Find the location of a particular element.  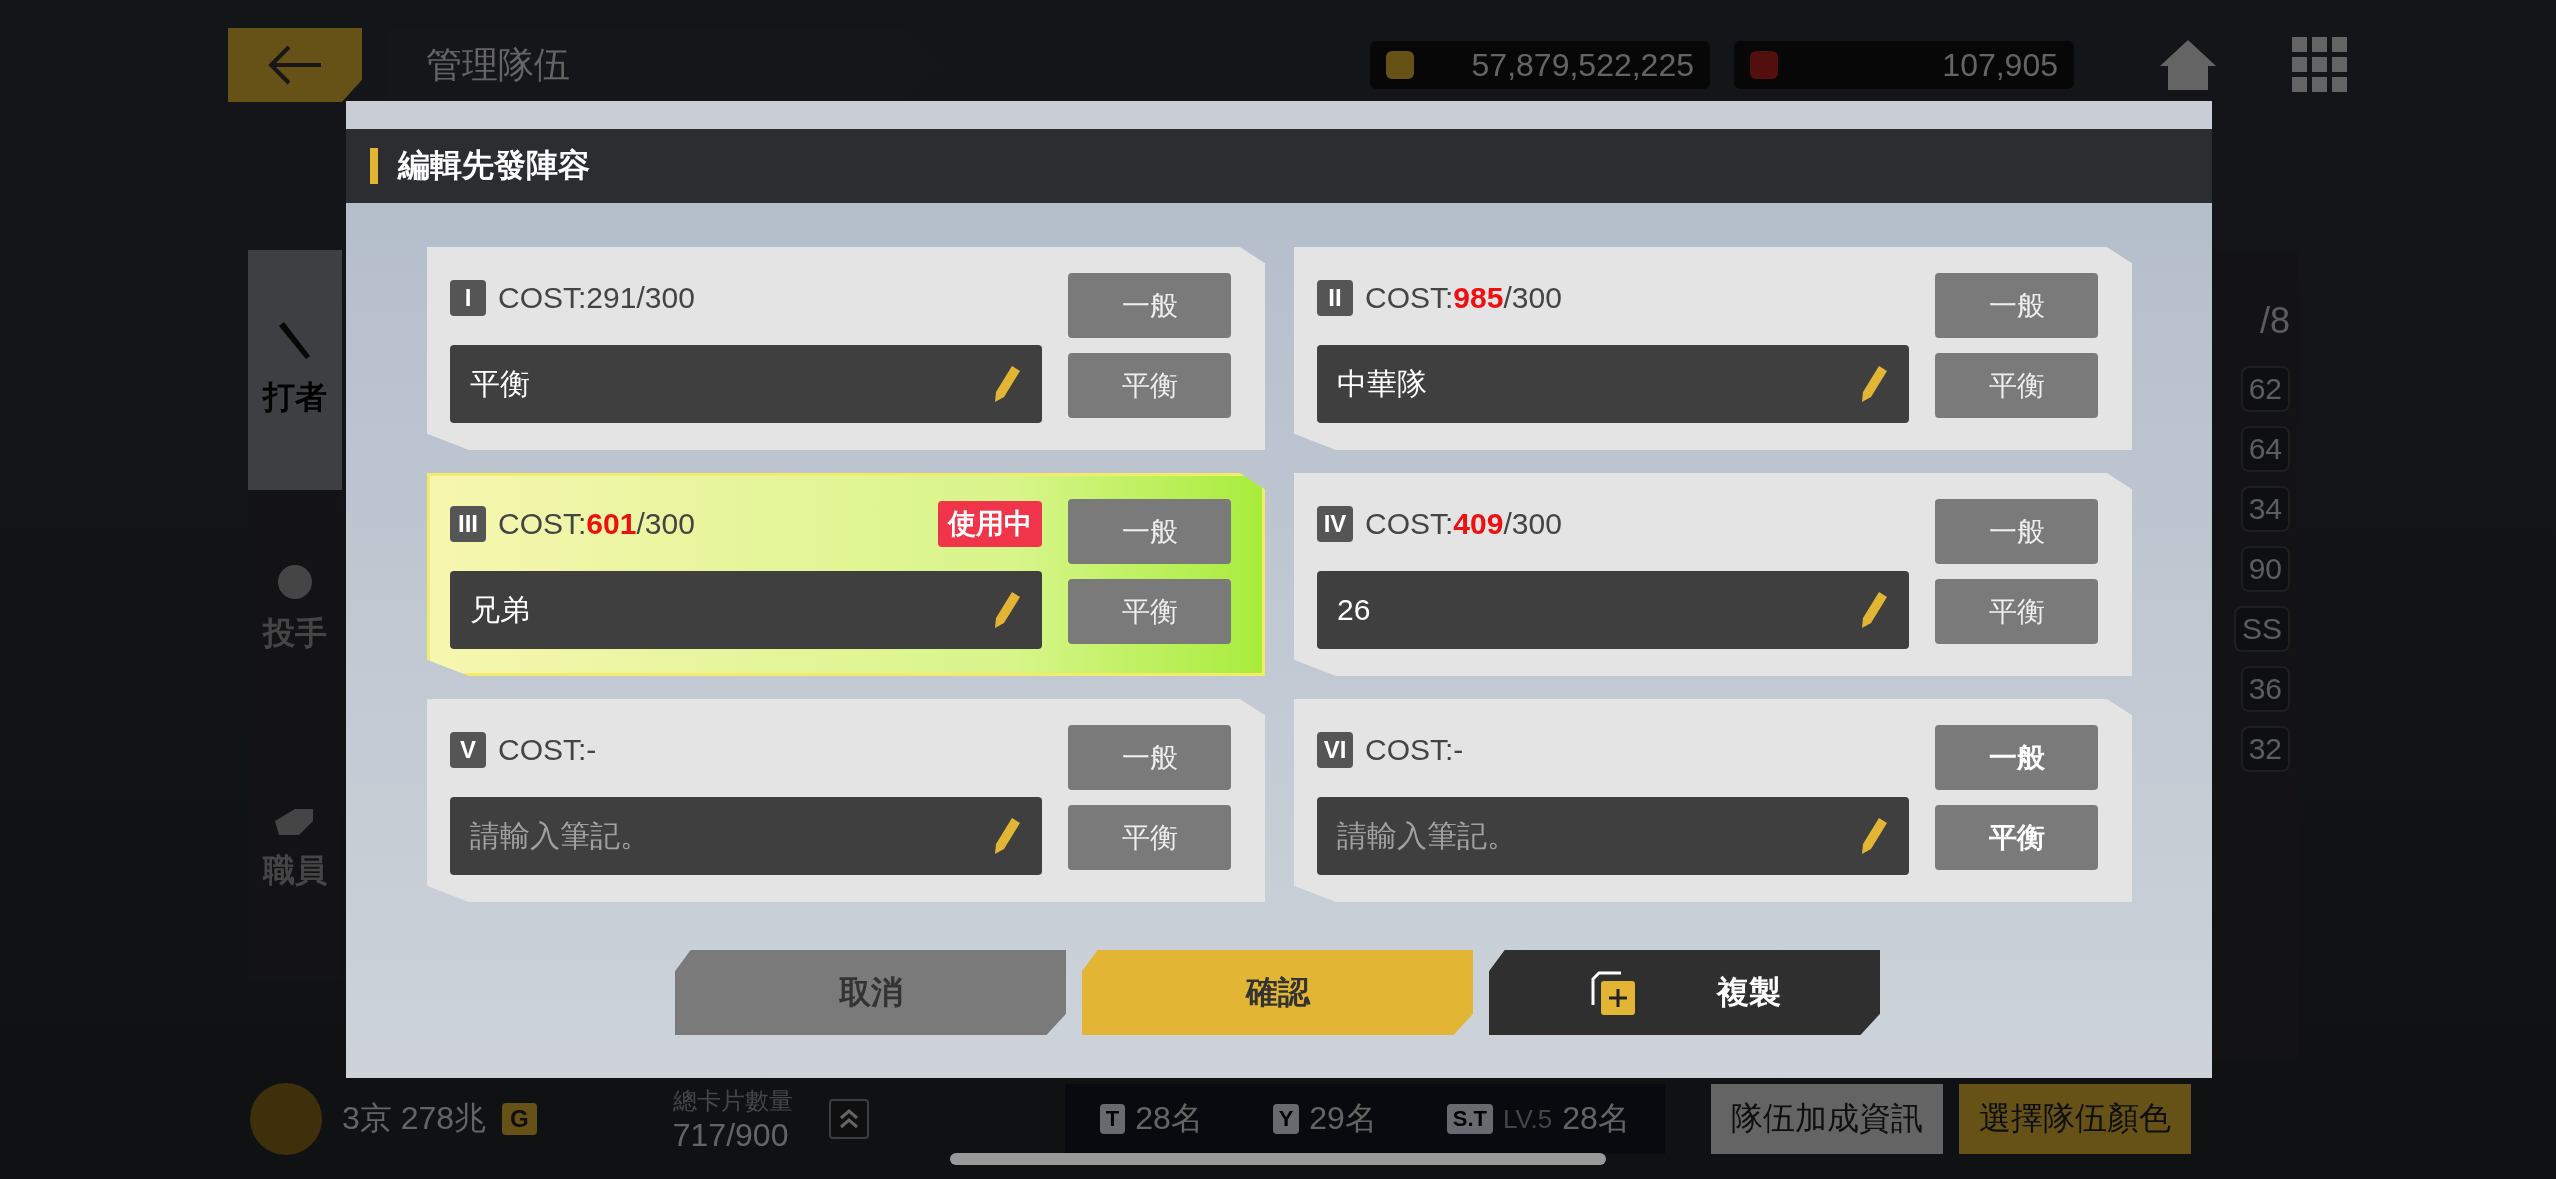

cost-text: COST:291/300 is located at coordinates (596, 297).